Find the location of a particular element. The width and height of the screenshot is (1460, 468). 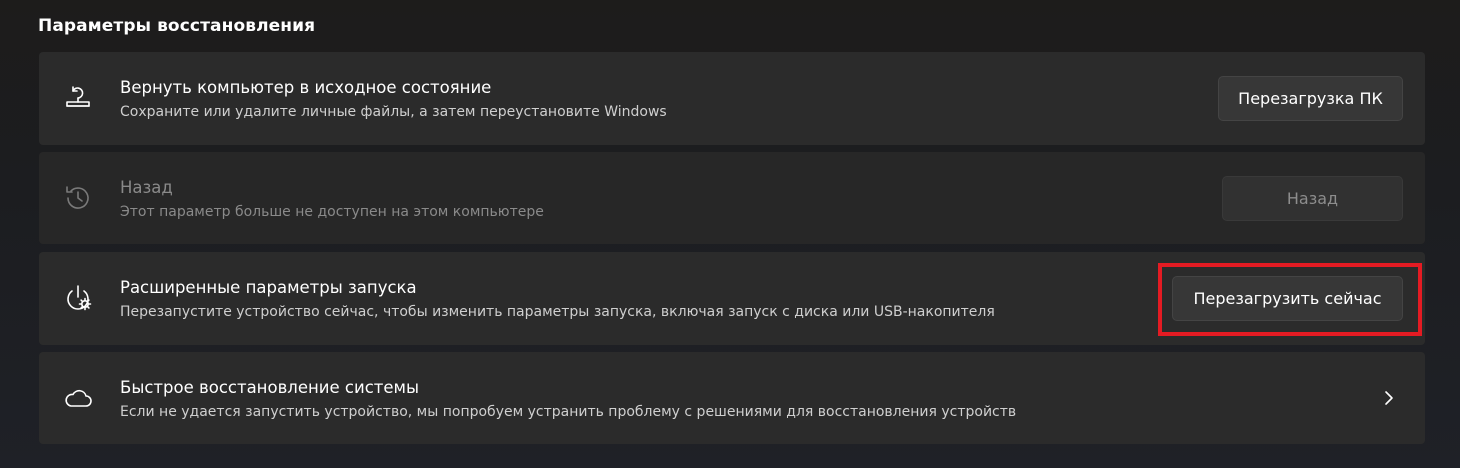

quick-recovery-title: Быстрое восстановление системы is located at coordinates (269, 387).